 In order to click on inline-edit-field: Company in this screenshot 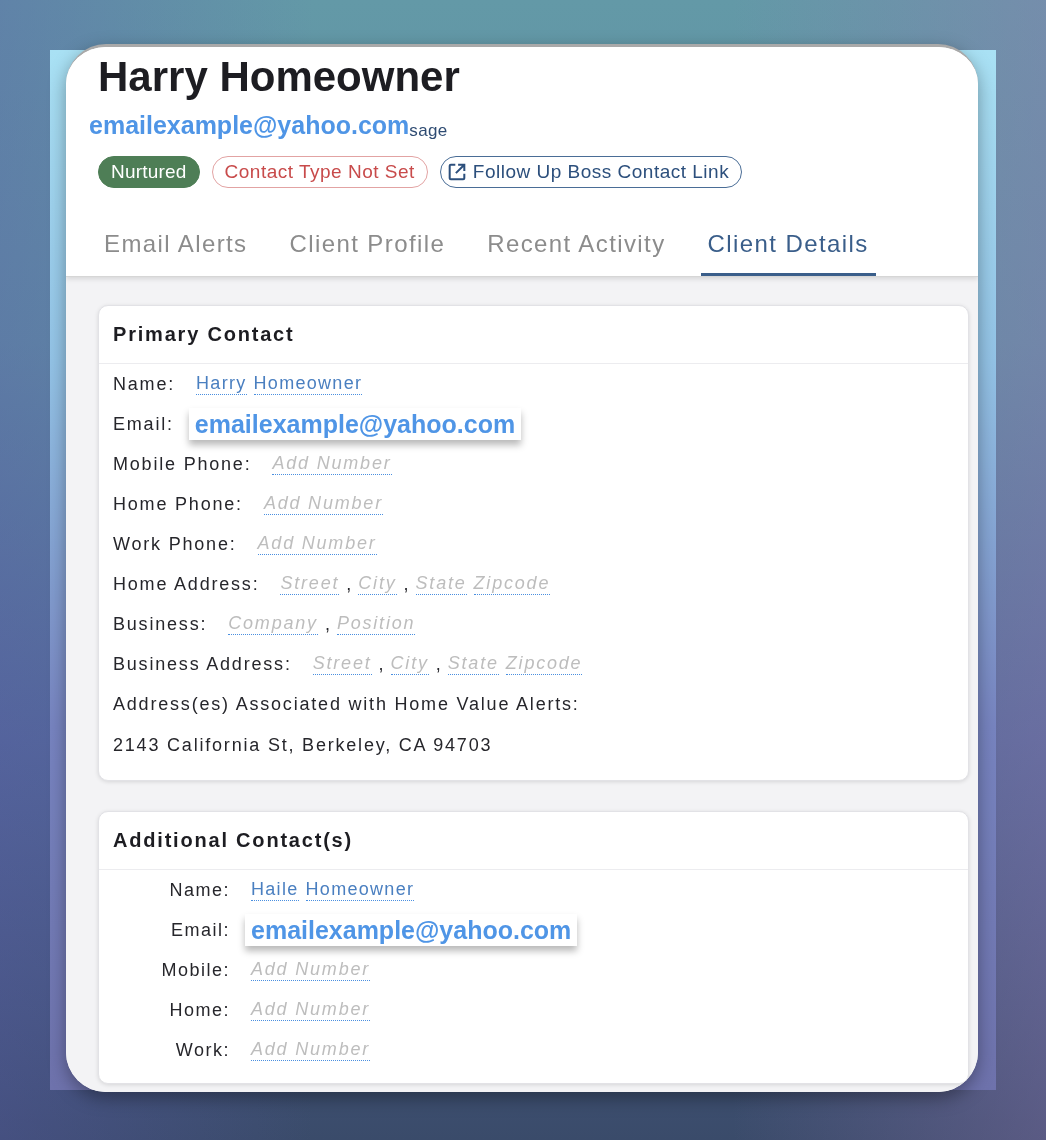, I will do `click(273, 624)`.